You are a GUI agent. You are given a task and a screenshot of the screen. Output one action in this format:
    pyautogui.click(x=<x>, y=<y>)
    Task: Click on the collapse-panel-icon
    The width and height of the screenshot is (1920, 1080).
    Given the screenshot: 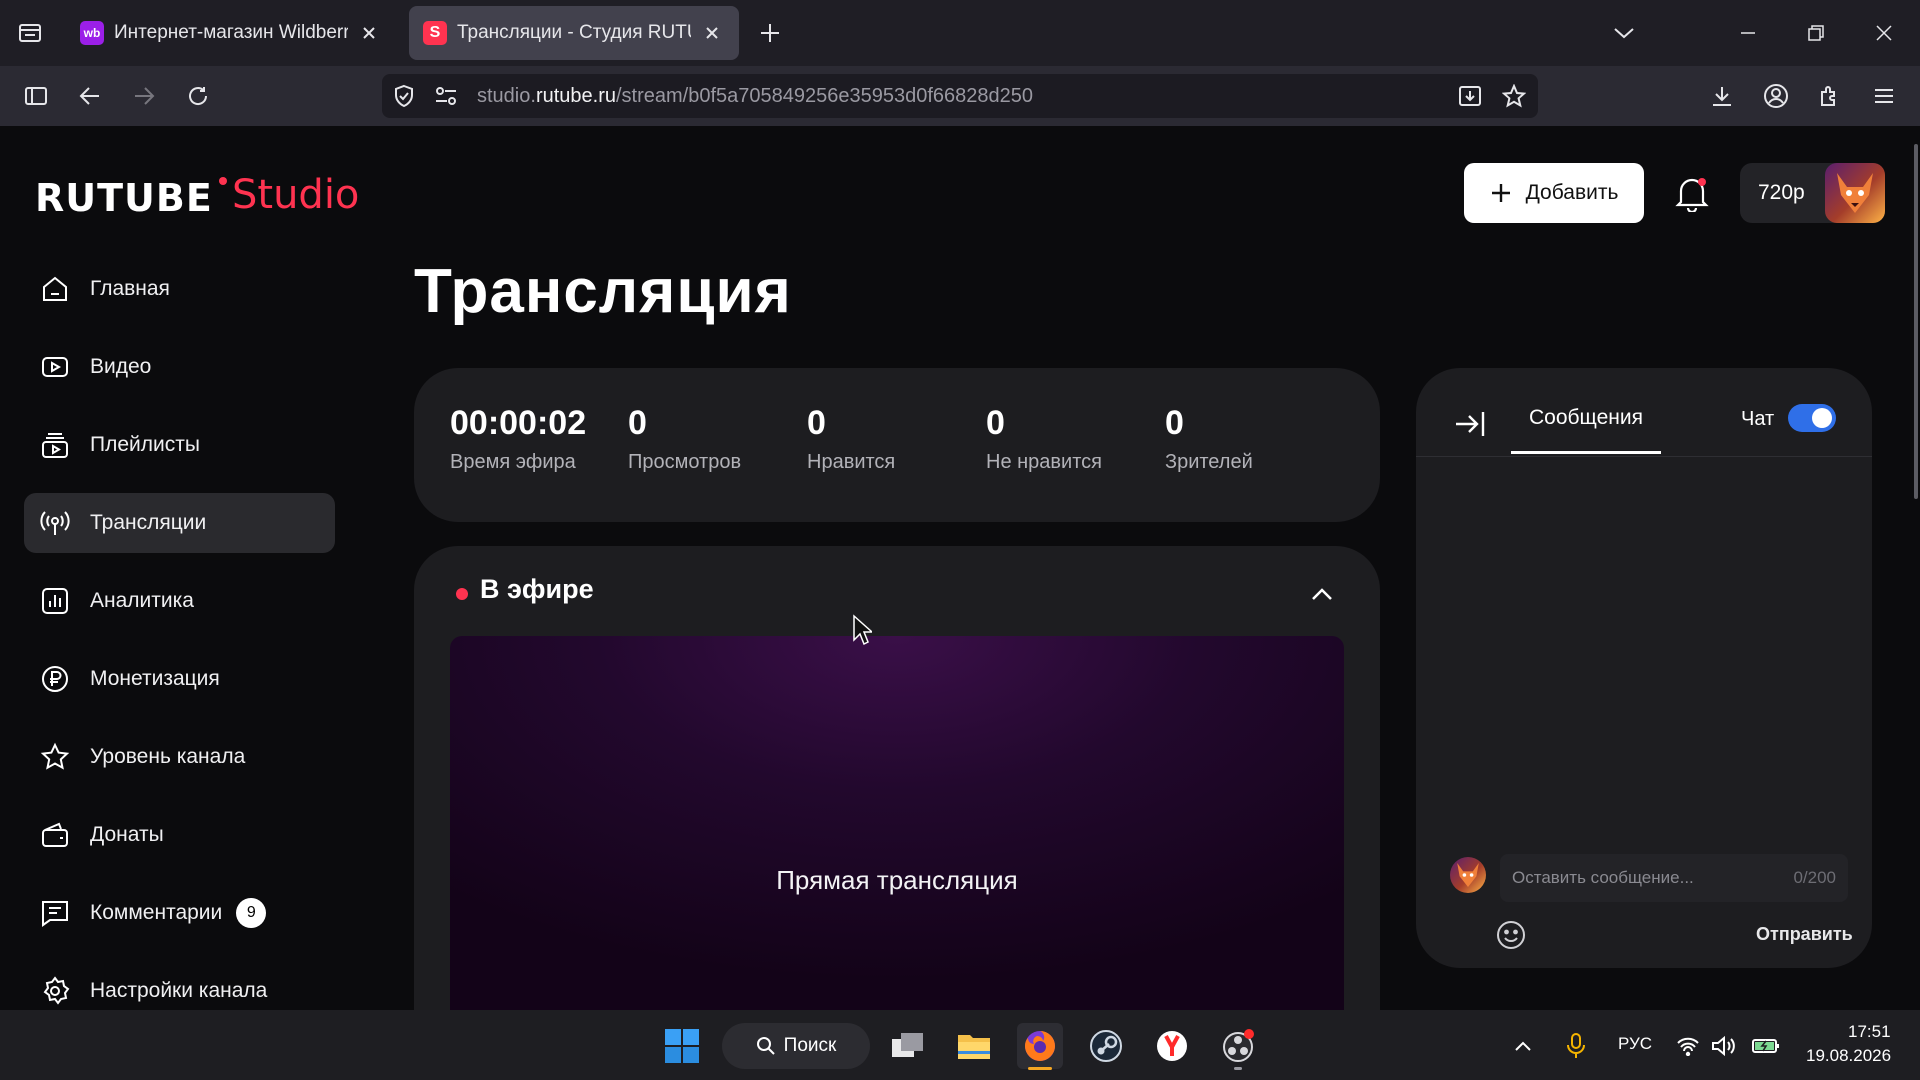 What is the action you would take?
    pyautogui.click(x=1470, y=424)
    